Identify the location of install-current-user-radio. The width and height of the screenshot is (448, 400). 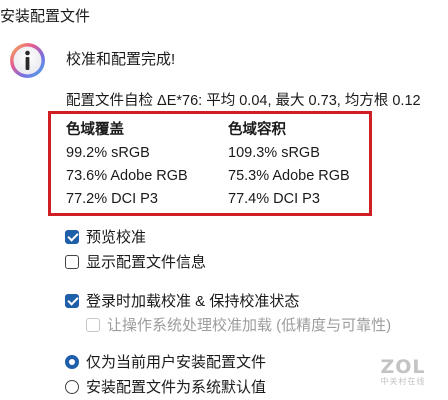
(72, 361).